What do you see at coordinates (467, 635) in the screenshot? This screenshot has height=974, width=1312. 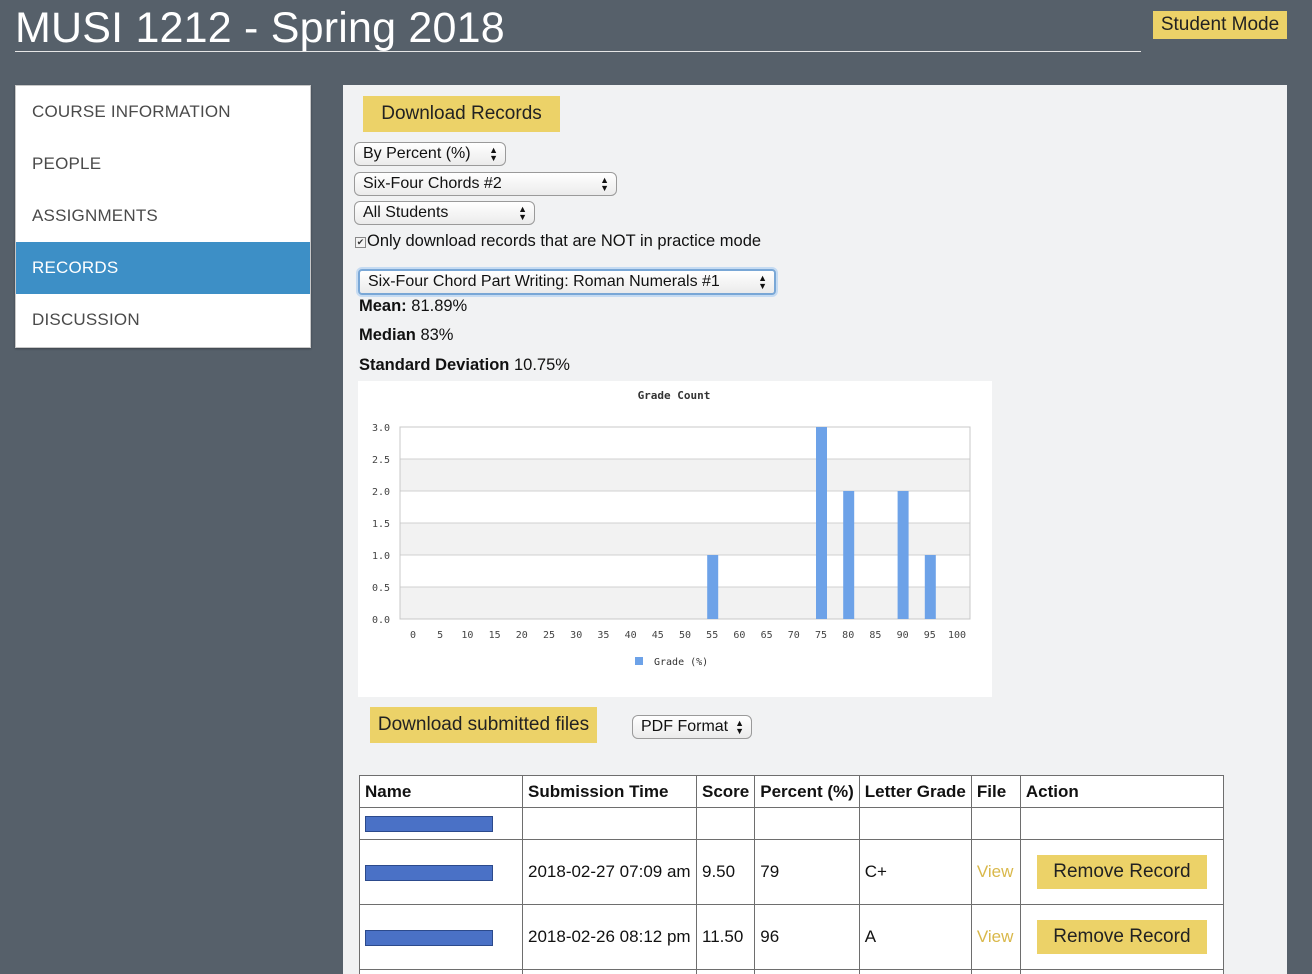 I see `x-tick-label: 10` at bounding box center [467, 635].